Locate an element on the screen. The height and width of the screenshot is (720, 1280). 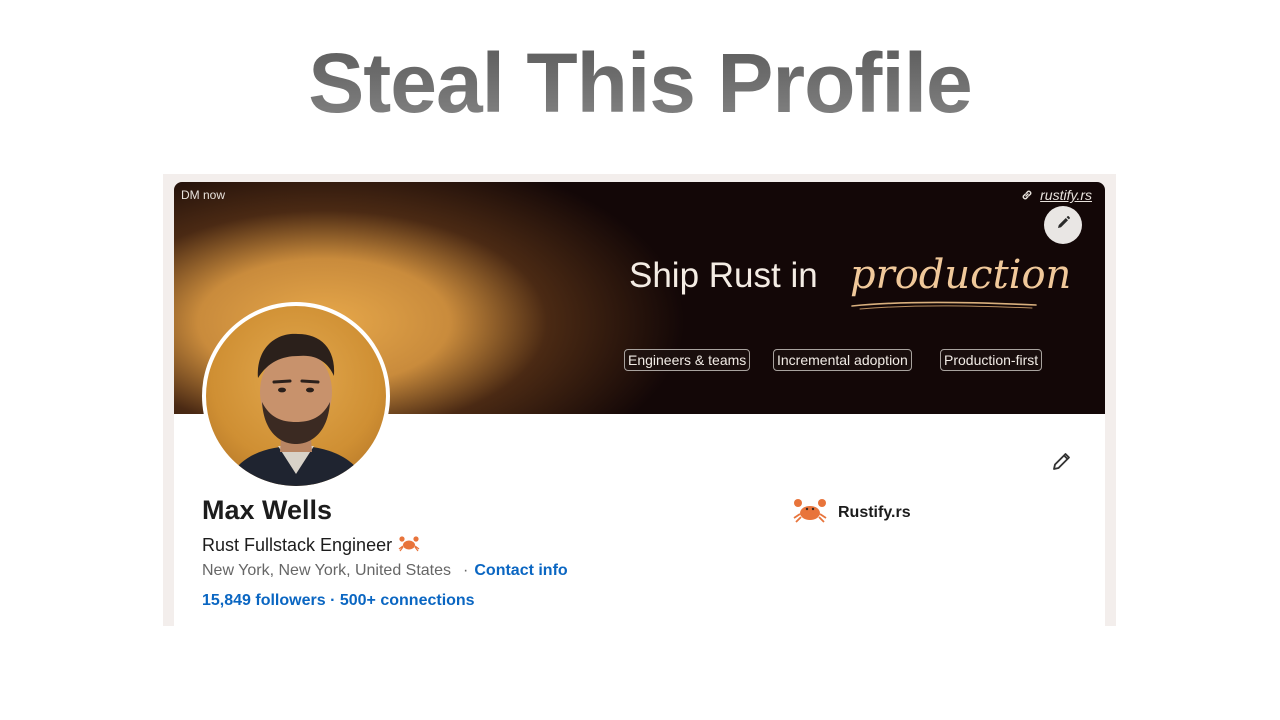
accent-underline is located at coordinates (944, 305).